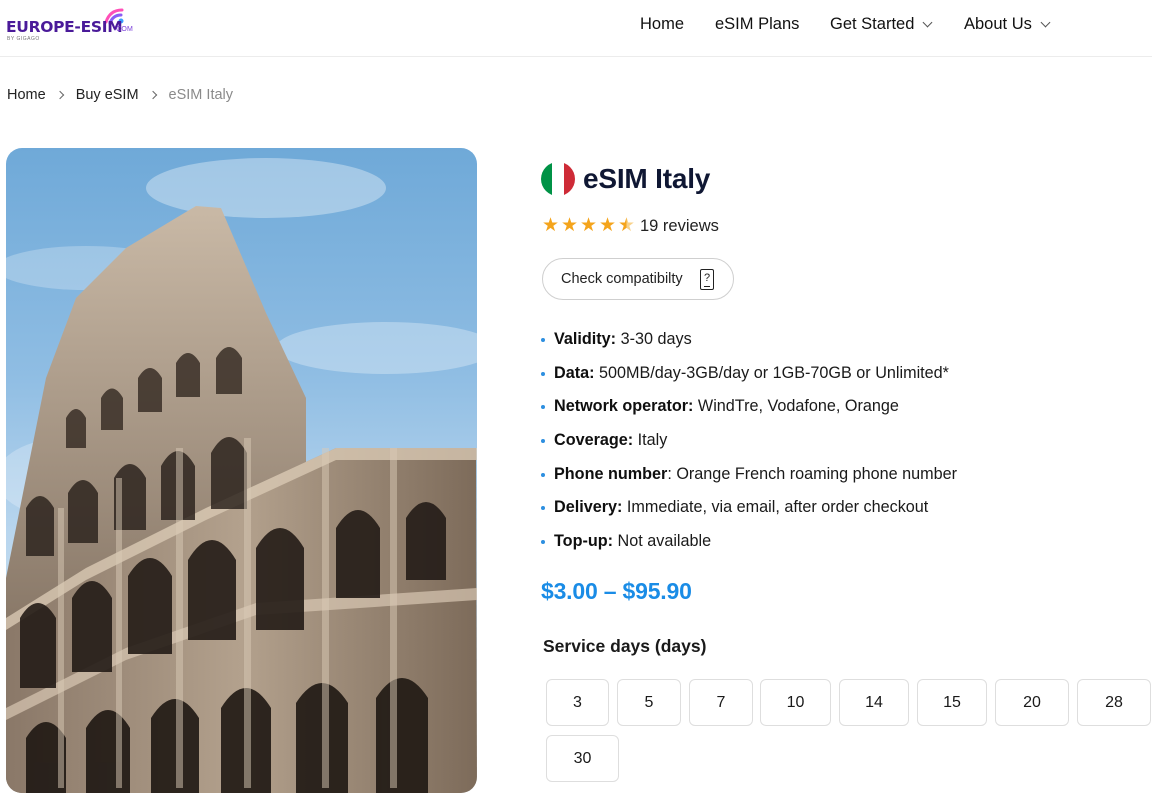 Image resolution: width=1152 pixels, height=798 pixels. What do you see at coordinates (749, 542) in the screenshot?
I see `feature-top-up: Top-up: Not available` at bounding box center [749, 542].